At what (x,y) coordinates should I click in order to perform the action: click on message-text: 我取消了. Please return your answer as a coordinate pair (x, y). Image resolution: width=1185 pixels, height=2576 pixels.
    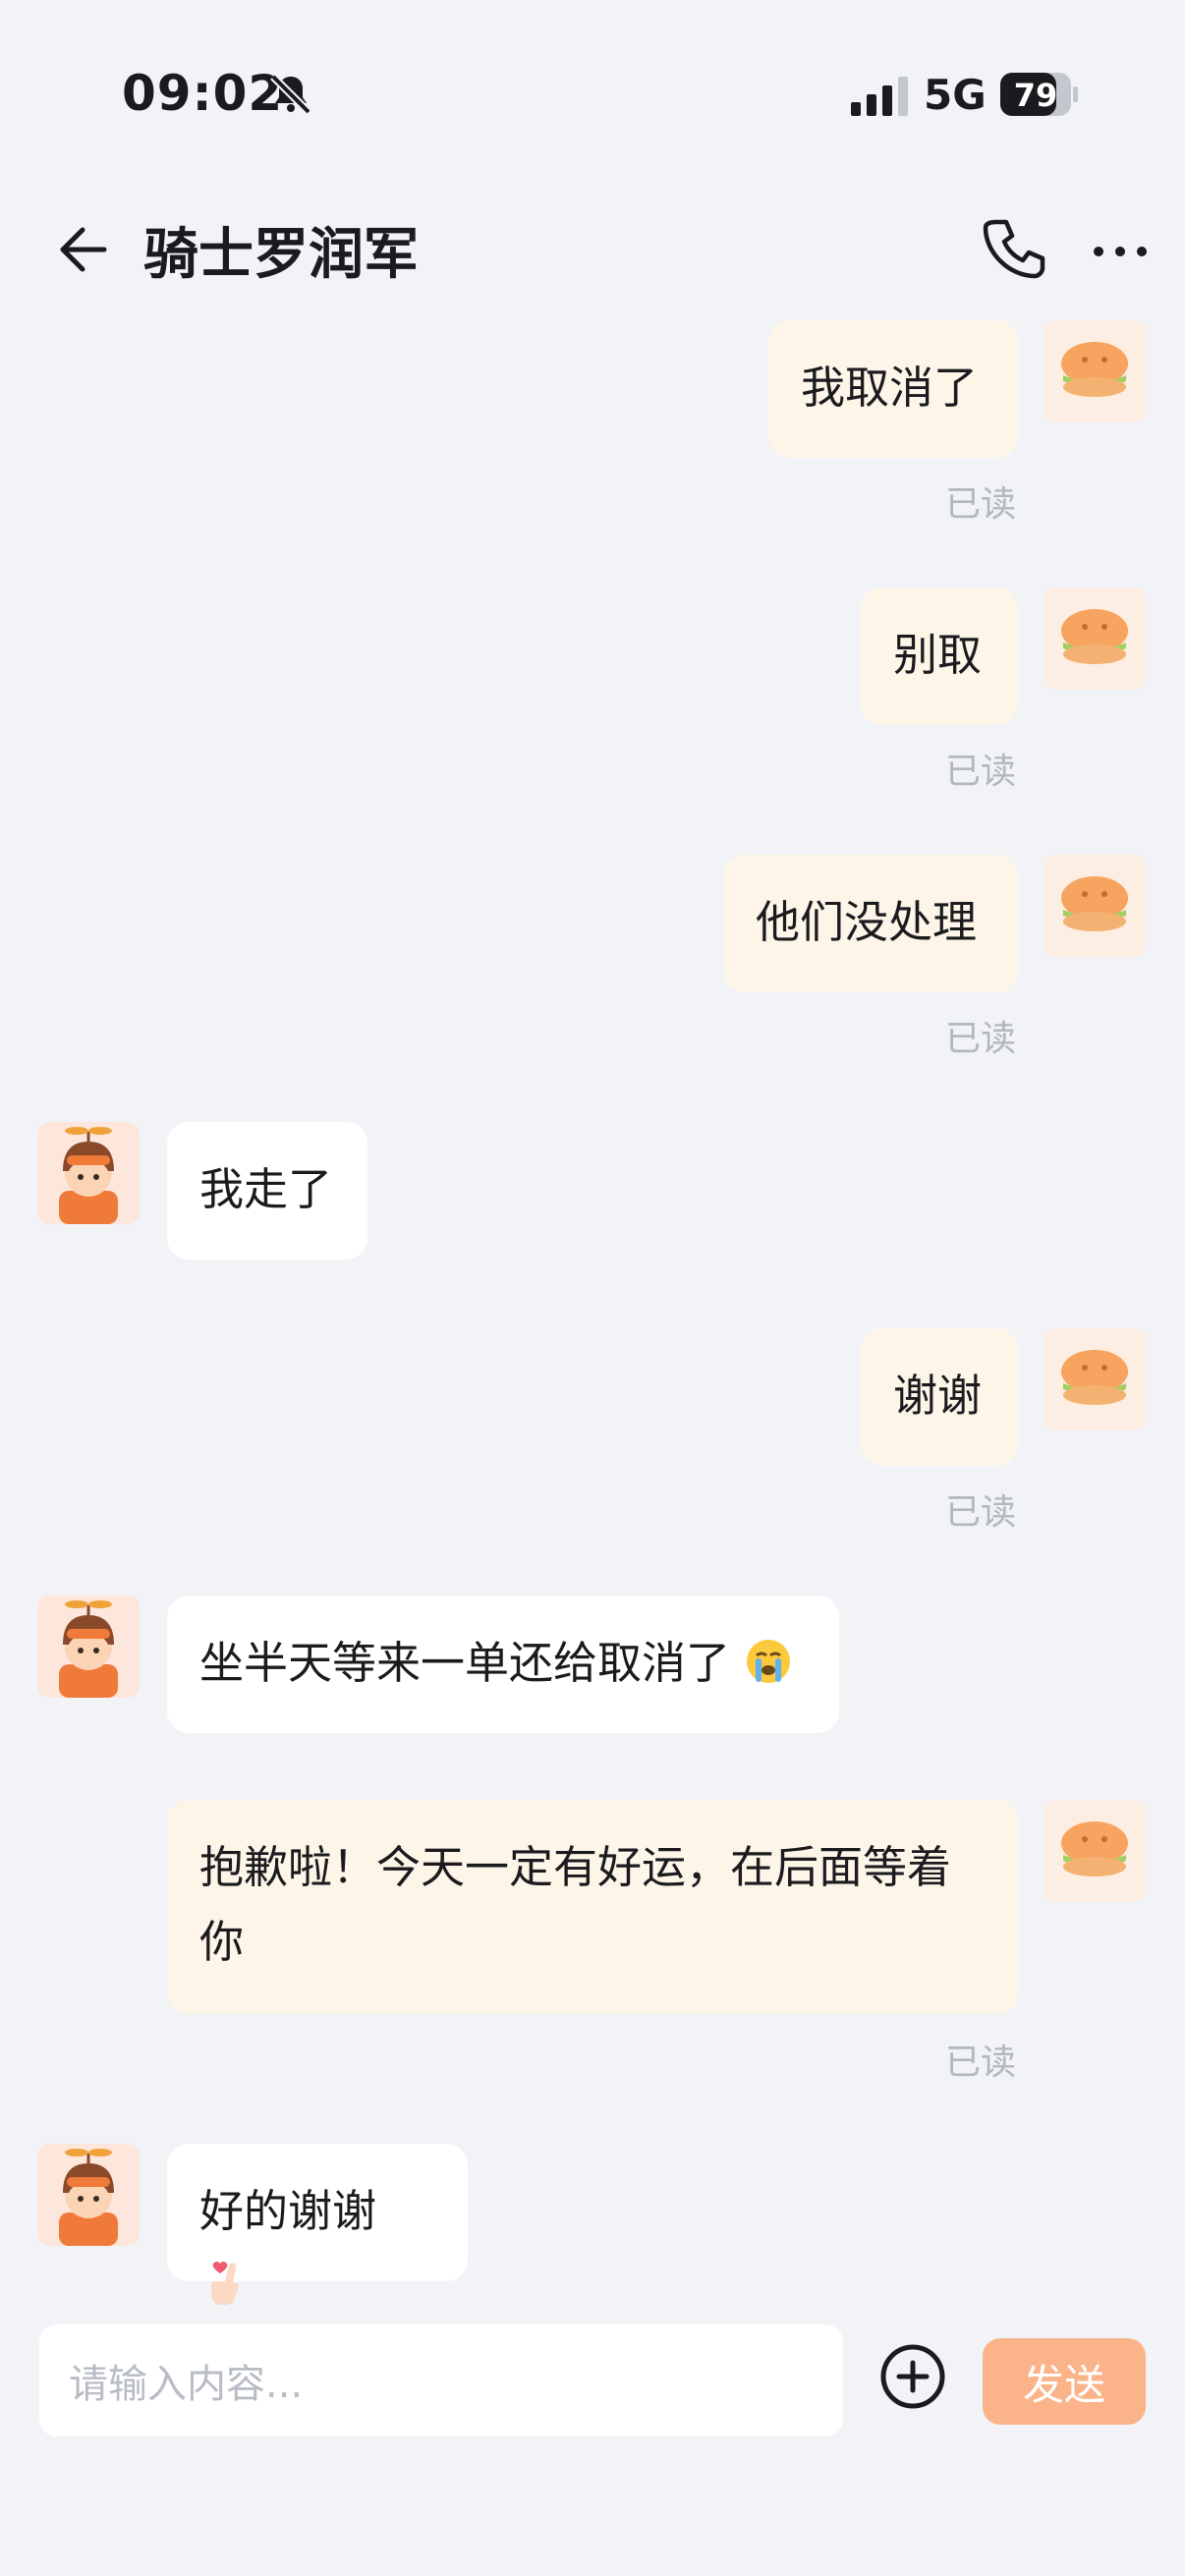
    Looking at the image, I should click on (890, 388).